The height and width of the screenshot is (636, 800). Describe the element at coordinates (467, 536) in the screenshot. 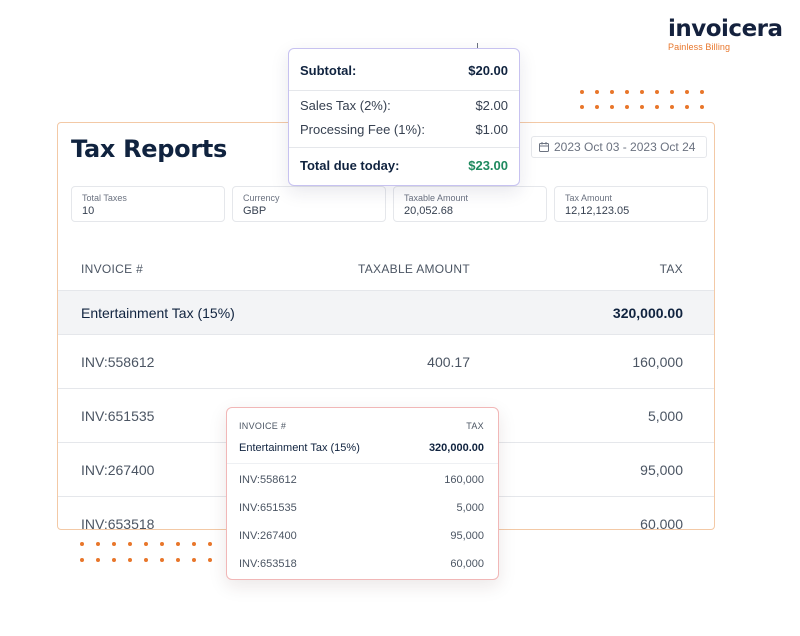

I see `mini-tax: 95,000` at that location.